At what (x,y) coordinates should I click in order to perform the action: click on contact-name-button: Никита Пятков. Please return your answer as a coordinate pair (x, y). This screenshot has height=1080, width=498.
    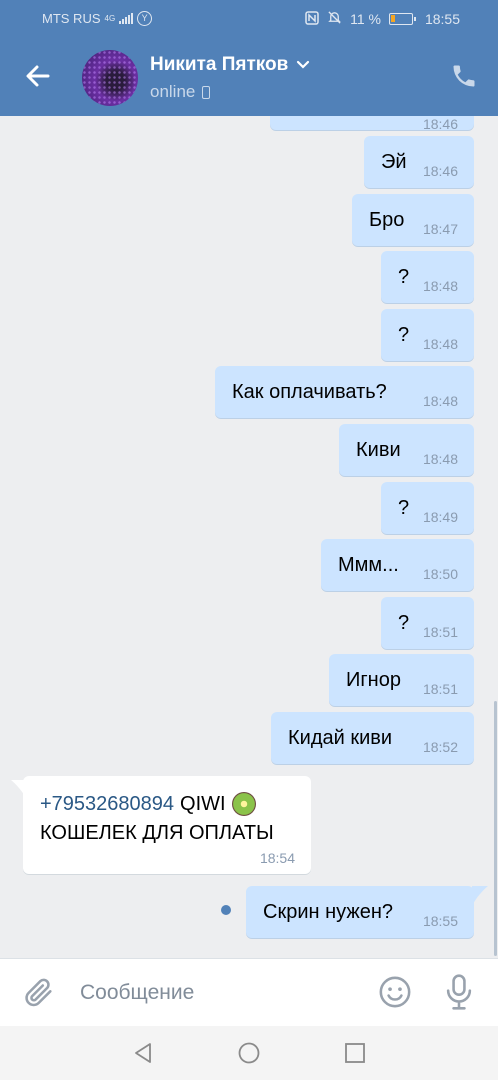
    Looking at the image, I should click on (230, 65).